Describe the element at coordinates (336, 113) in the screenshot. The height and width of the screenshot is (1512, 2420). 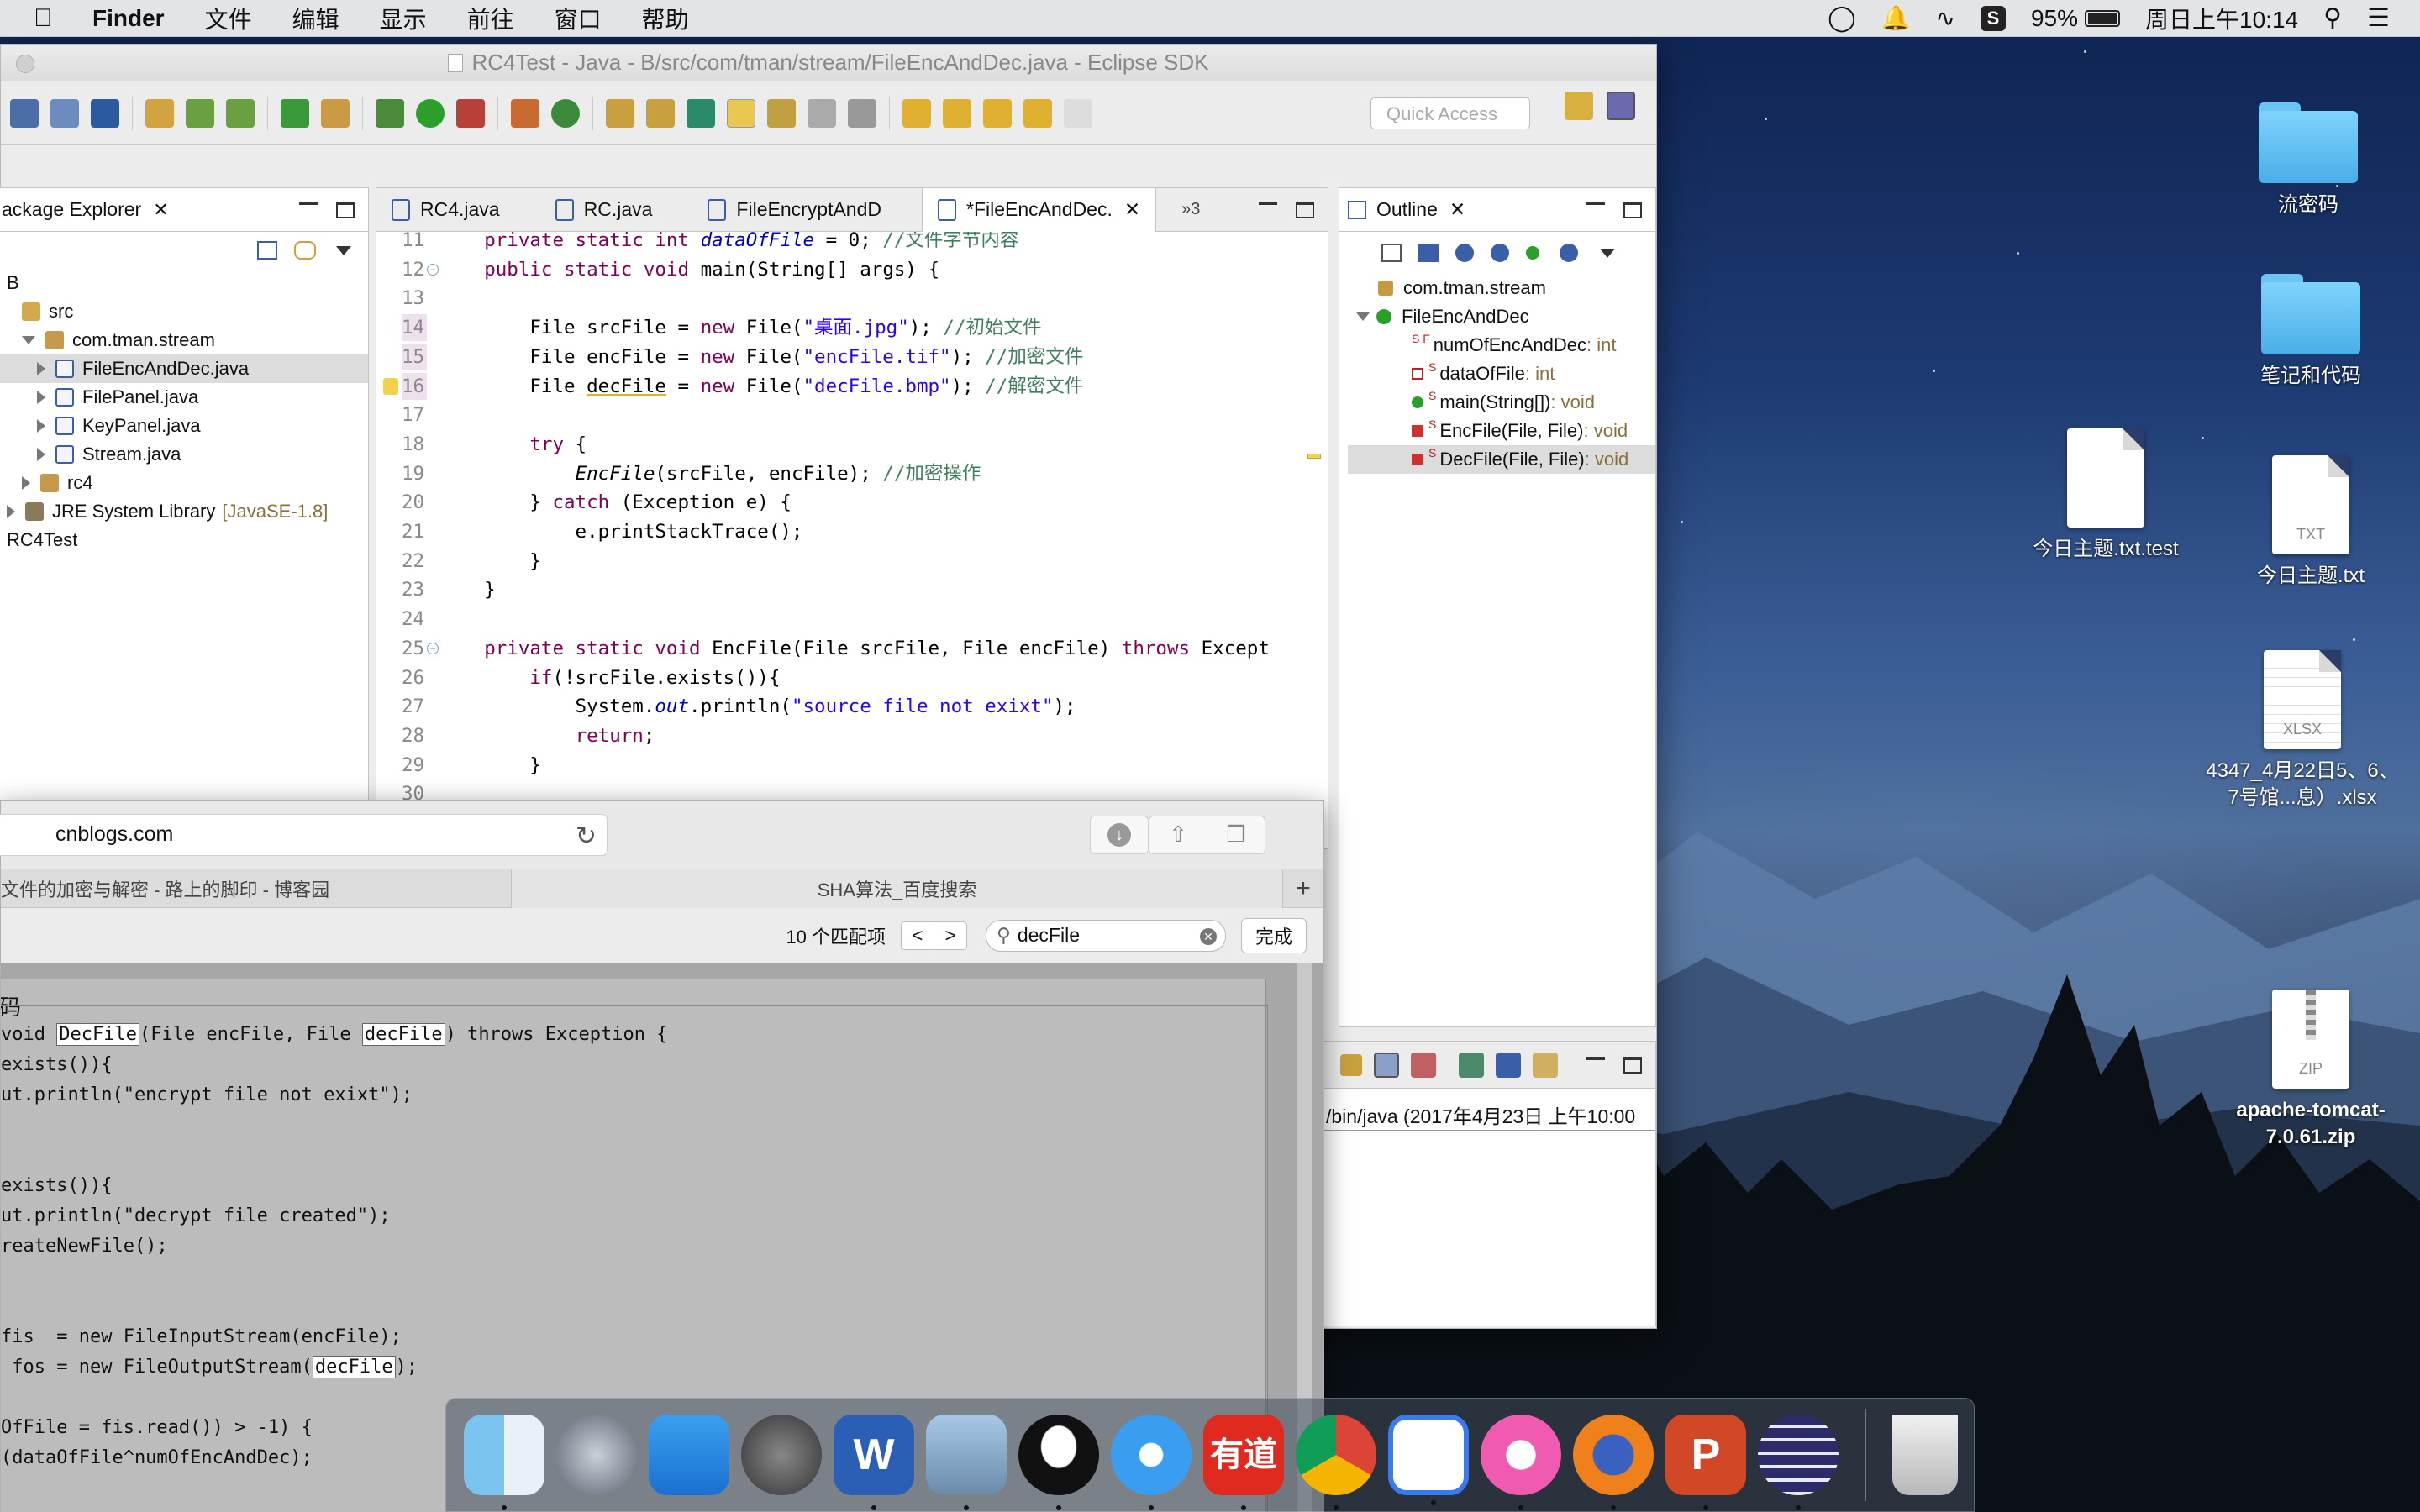
I see `new-class-icon` at that location.